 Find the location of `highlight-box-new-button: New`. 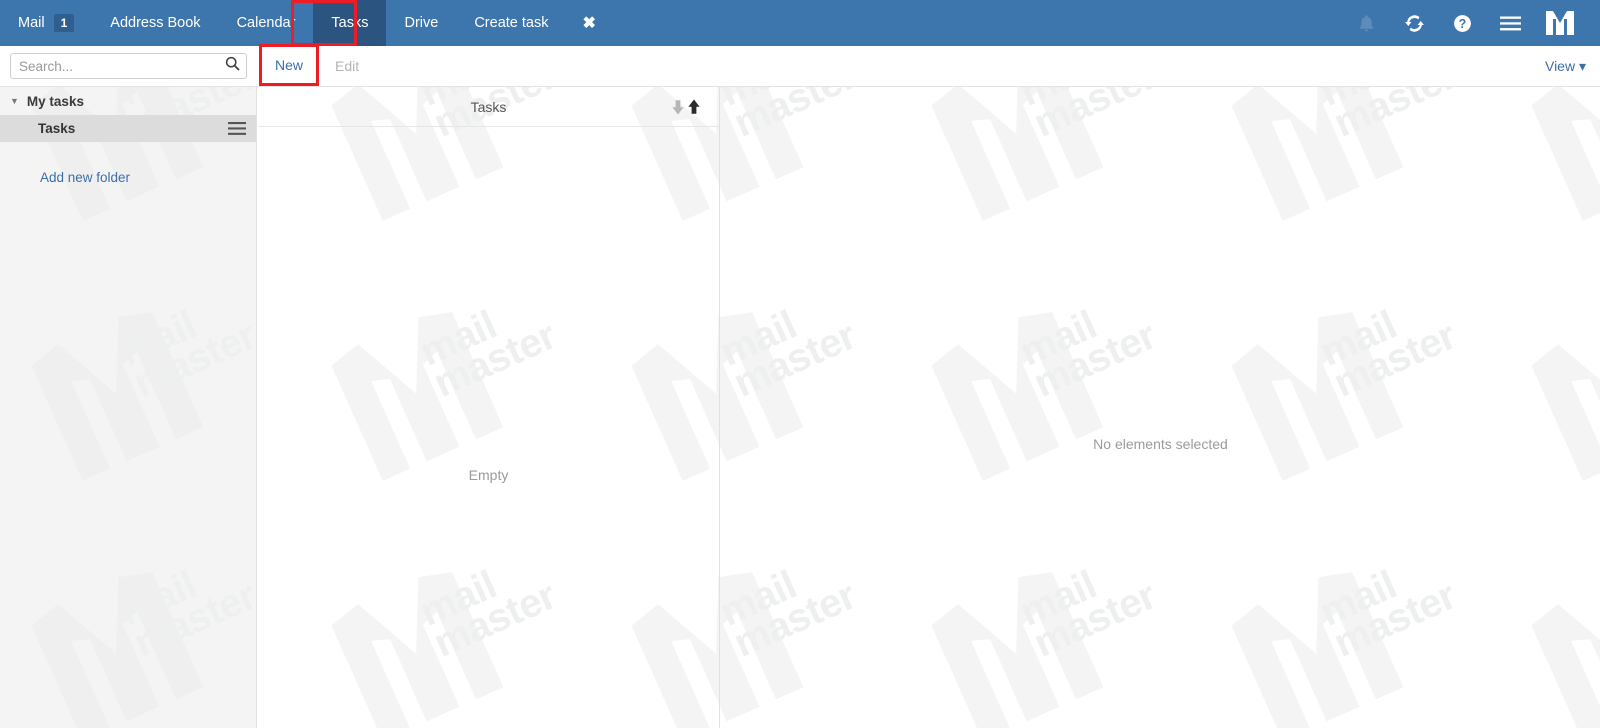

highlight-box-new-button: New is located at coordinates (289, 65).